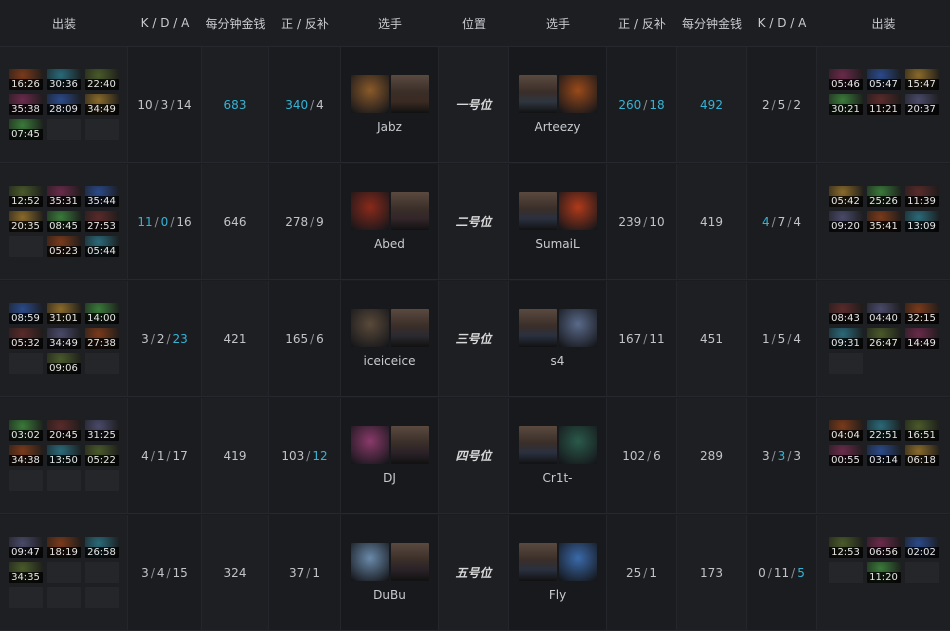 The height and width of the screenshot is (631, 950). Describe the element at coordinates (921, 547) in the screenshot. I see `item-icon: 02:02` at that location.